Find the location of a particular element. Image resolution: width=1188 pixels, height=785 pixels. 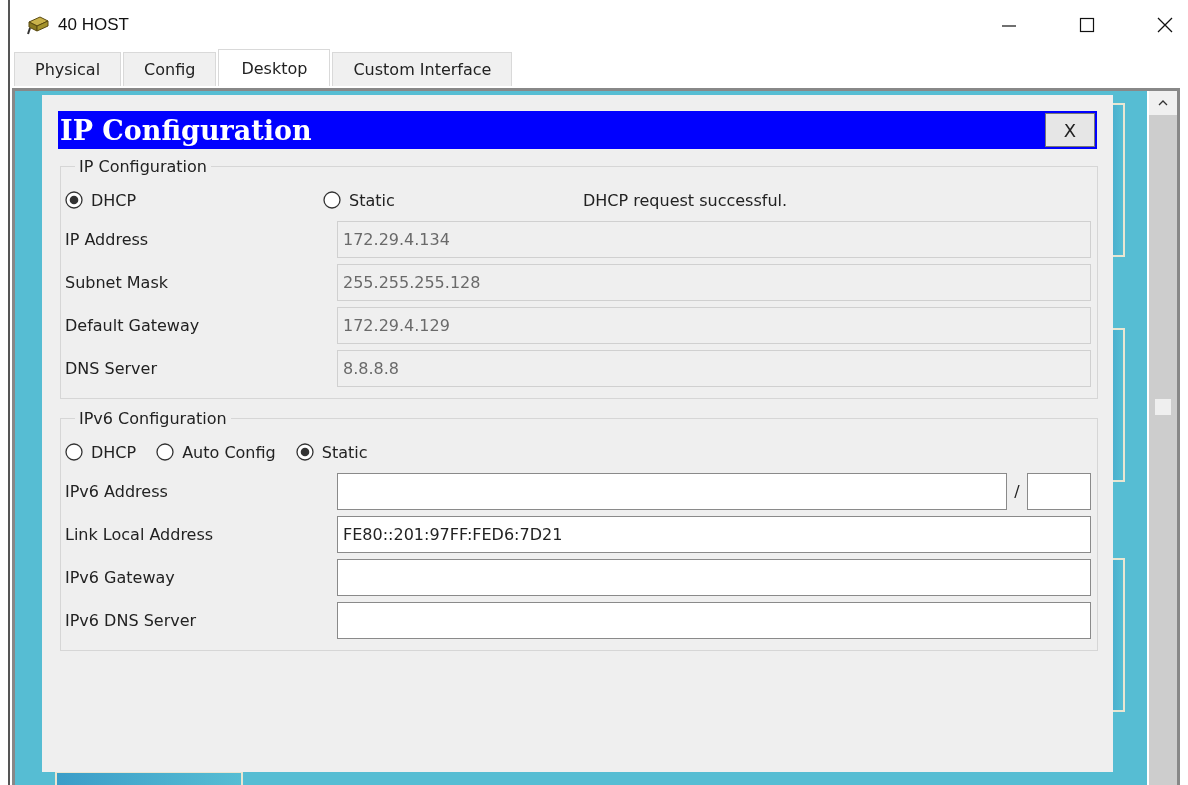

input-field: FE80::201:97FF:FED6:7D21 is located at coordinates (714, 534).